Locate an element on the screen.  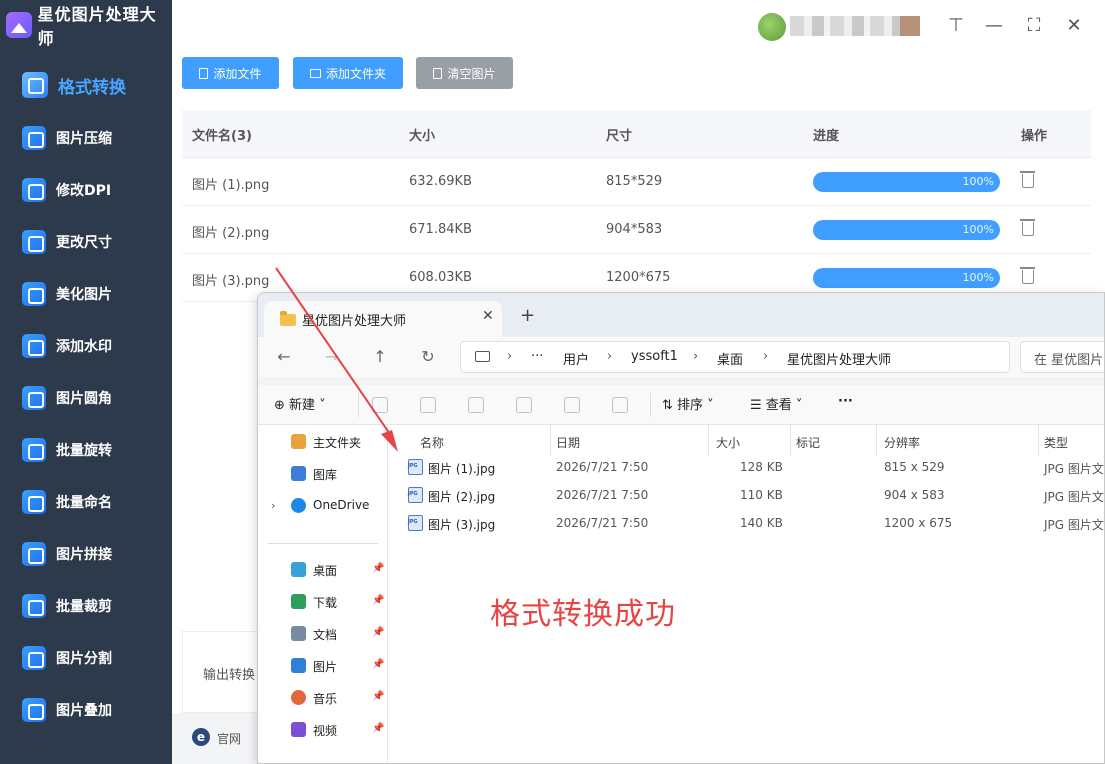
minimize-button: — is located at coordinates (994, 26).